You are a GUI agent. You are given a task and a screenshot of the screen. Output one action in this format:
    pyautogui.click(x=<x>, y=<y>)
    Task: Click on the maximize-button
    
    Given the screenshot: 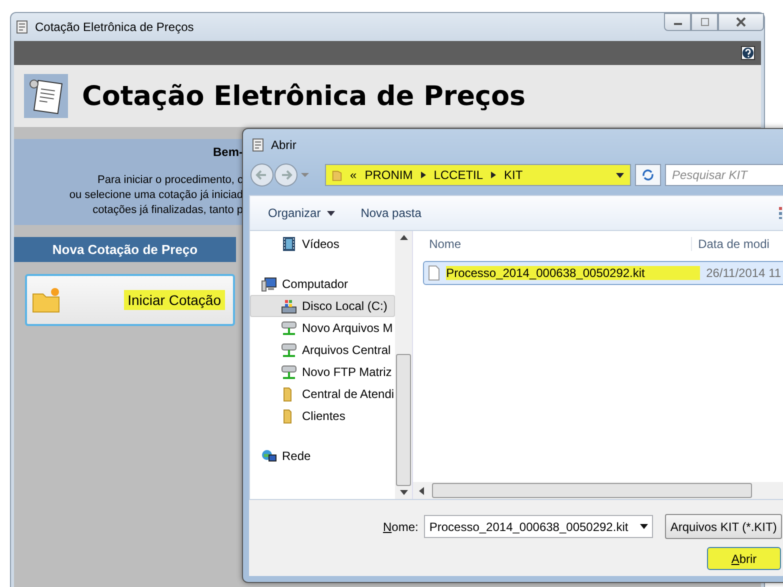 What is the action you would take?
    pyautogui.click(x=704, y=22)
    